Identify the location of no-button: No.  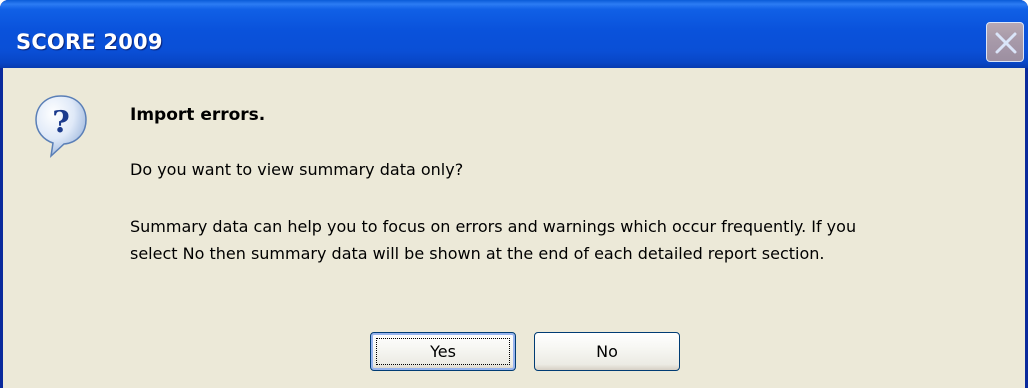
(607, 351).